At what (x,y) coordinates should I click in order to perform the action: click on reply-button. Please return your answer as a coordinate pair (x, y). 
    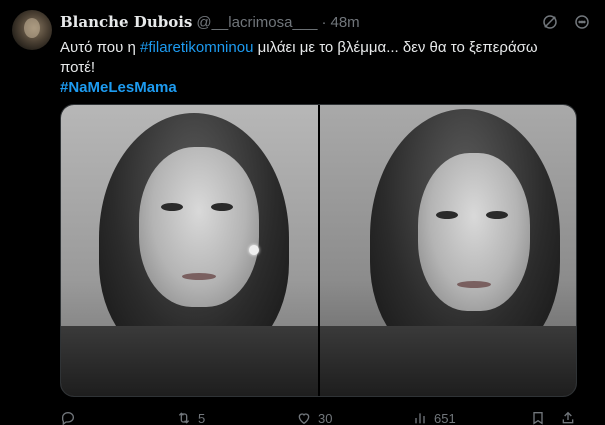
    Looking at the image, I should click on (71, 417).